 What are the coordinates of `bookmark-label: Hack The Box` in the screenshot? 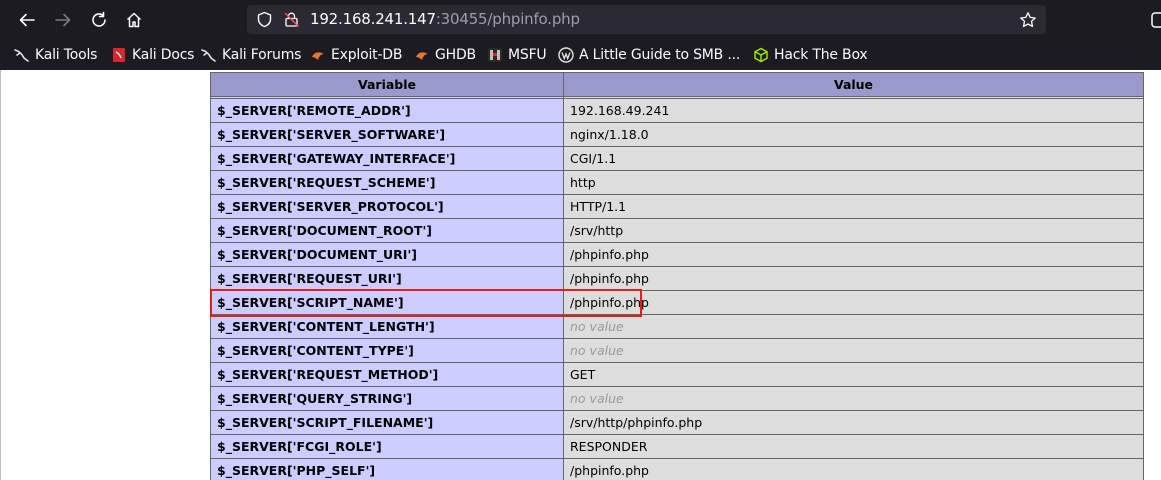 It's located at (821, 55).